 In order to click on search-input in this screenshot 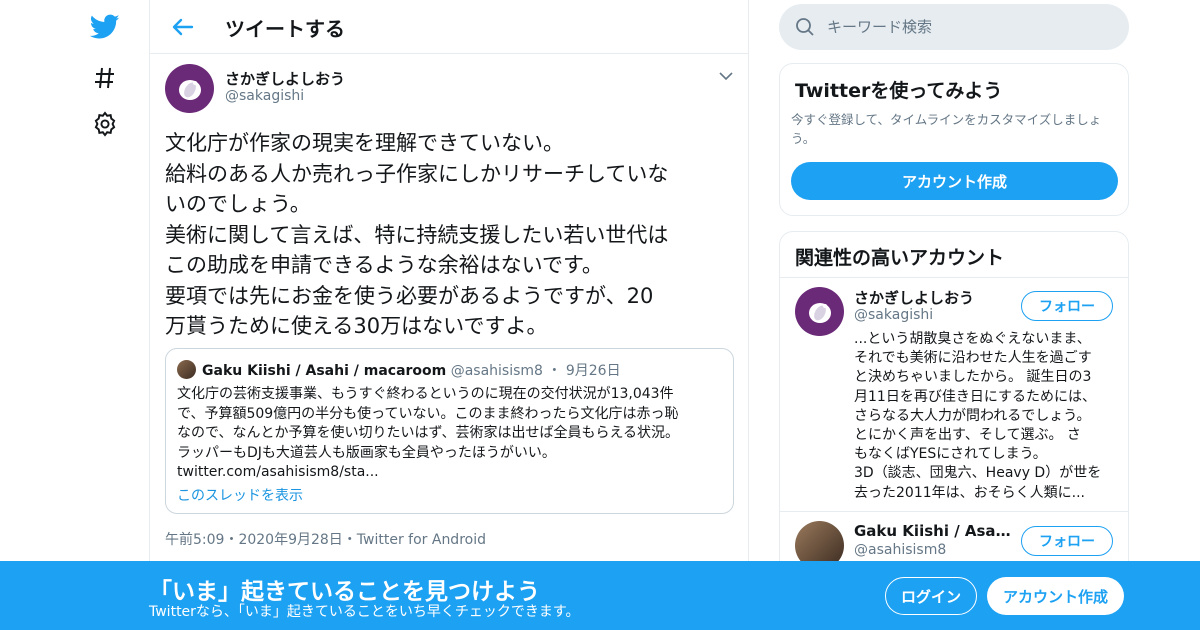, I will do `click(972, 27)`.